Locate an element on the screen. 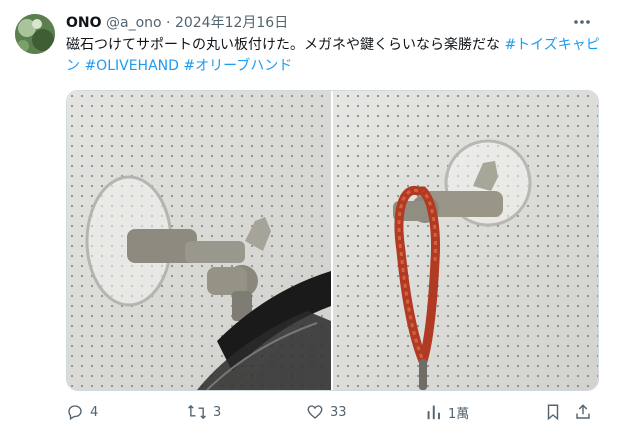 The height and width of the screenshot is (437, 617). bookmark-icon is located at coordinates (553, 412).